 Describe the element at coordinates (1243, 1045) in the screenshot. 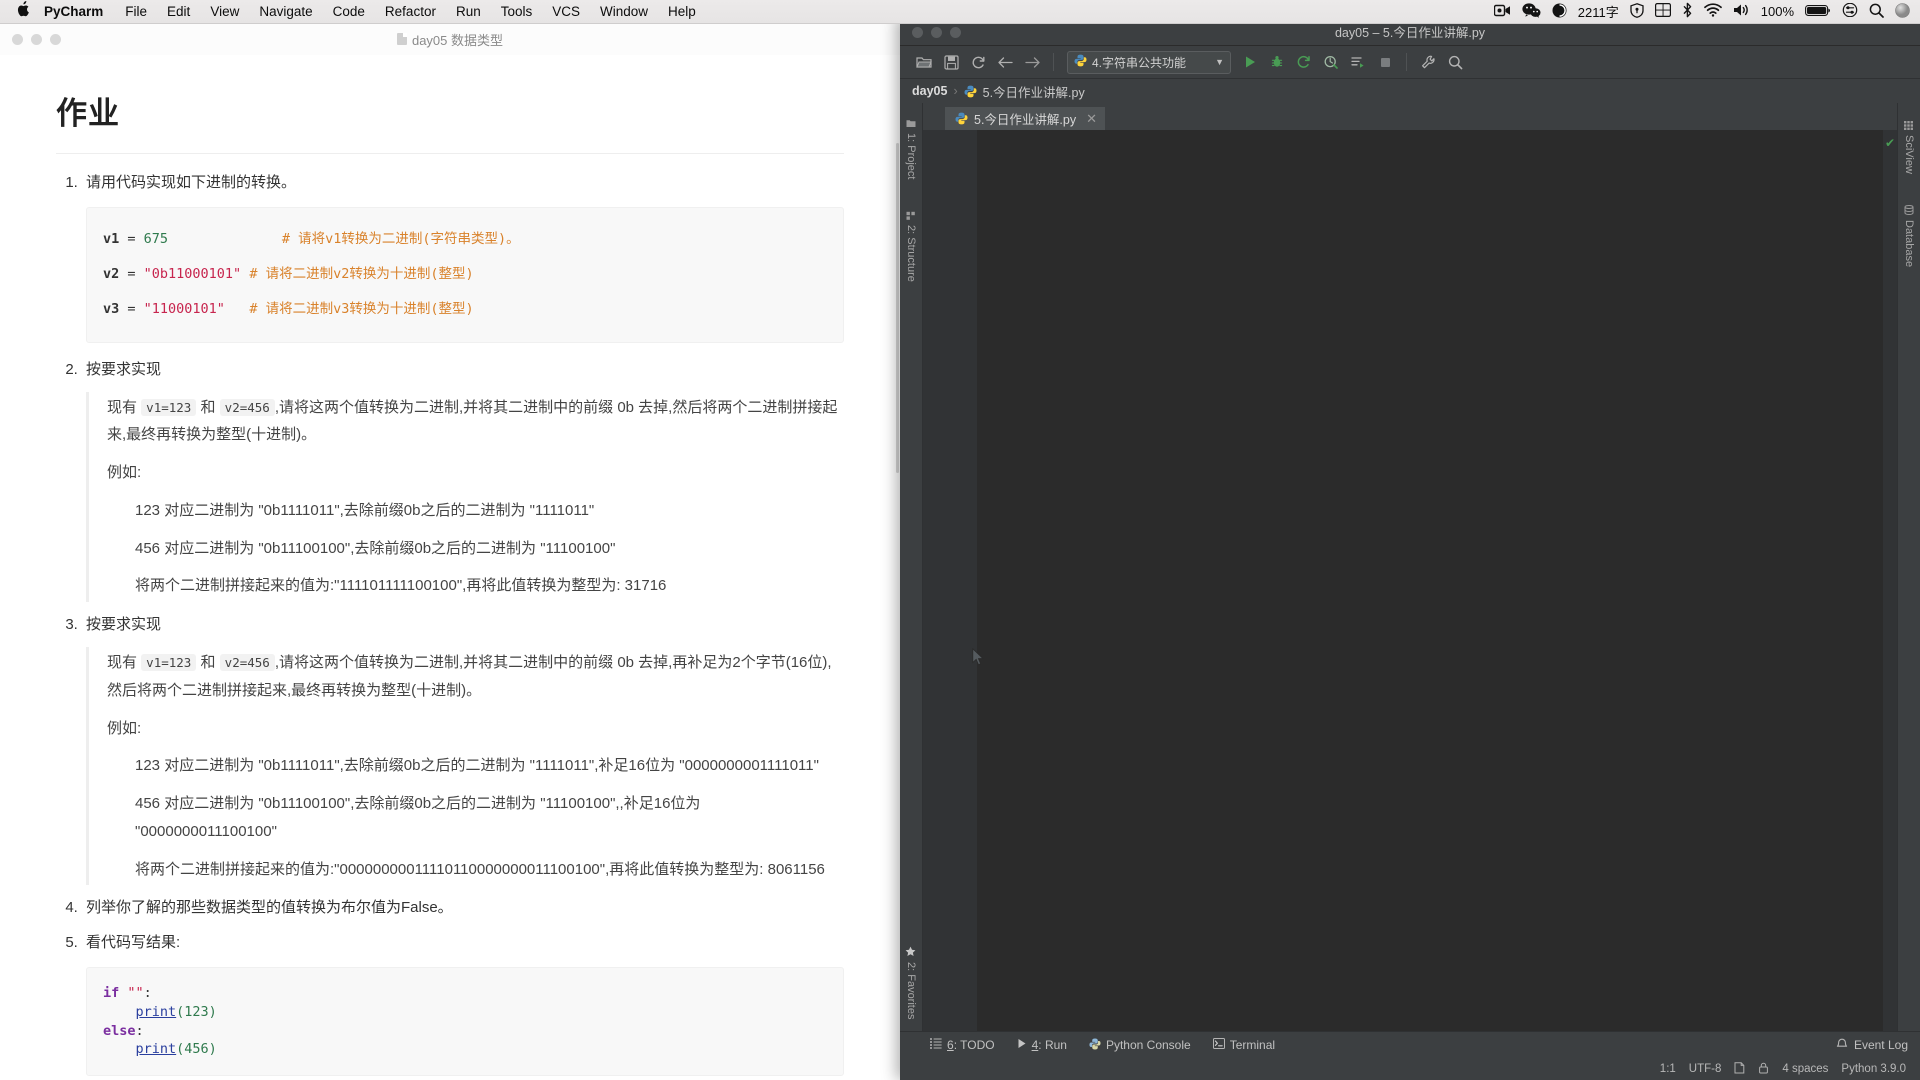

I see `bottom-tool-terminal: Terminal` at that location.